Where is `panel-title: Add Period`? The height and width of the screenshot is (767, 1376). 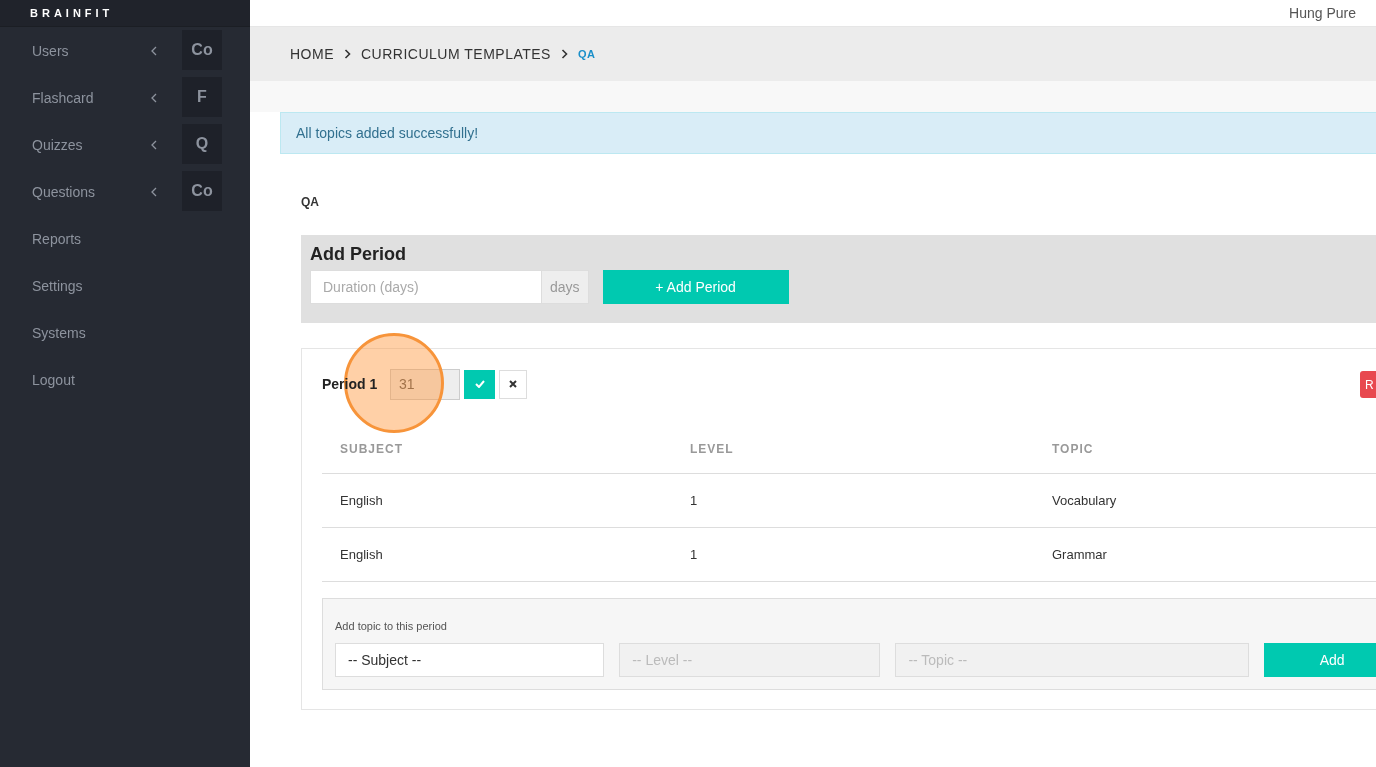
panel-title: Add Period is located at coordinates (358, 254).